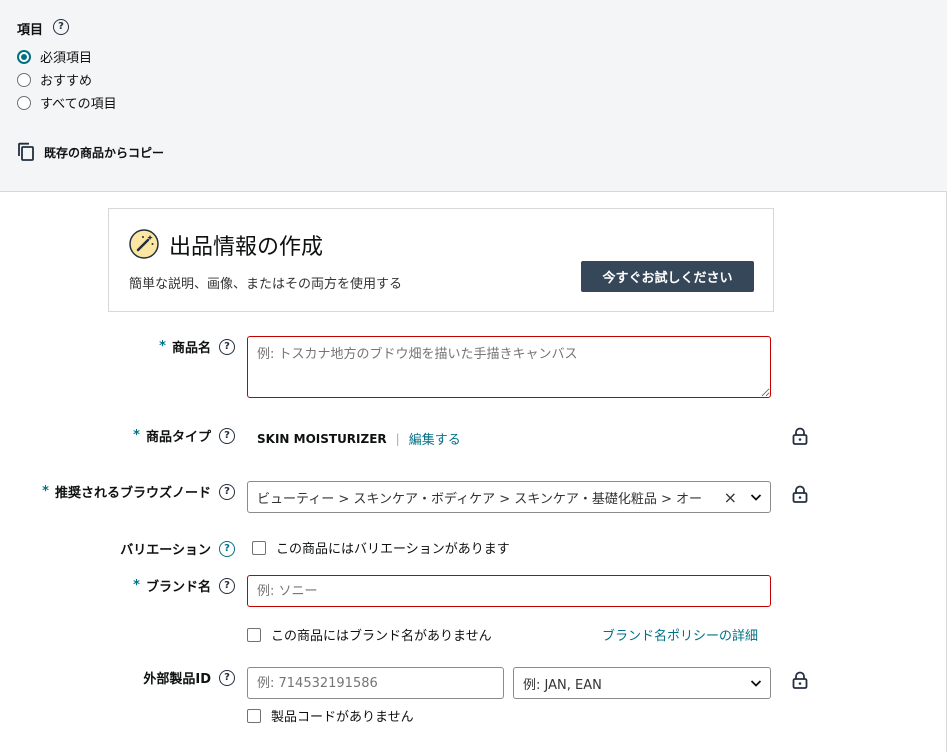 This screenshot has height=752, width=947. Describe the element at coordinates (178, 437) in the screenshot. I see `label-text: 商品タイプ` at that location.